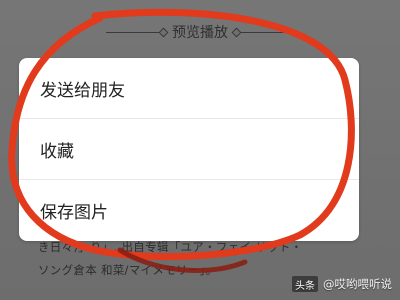 The width and height of the screenshot is (400, 300). Describe the element at coordinates (135, 32) in the screenshot. I see `divider-left` at that location.